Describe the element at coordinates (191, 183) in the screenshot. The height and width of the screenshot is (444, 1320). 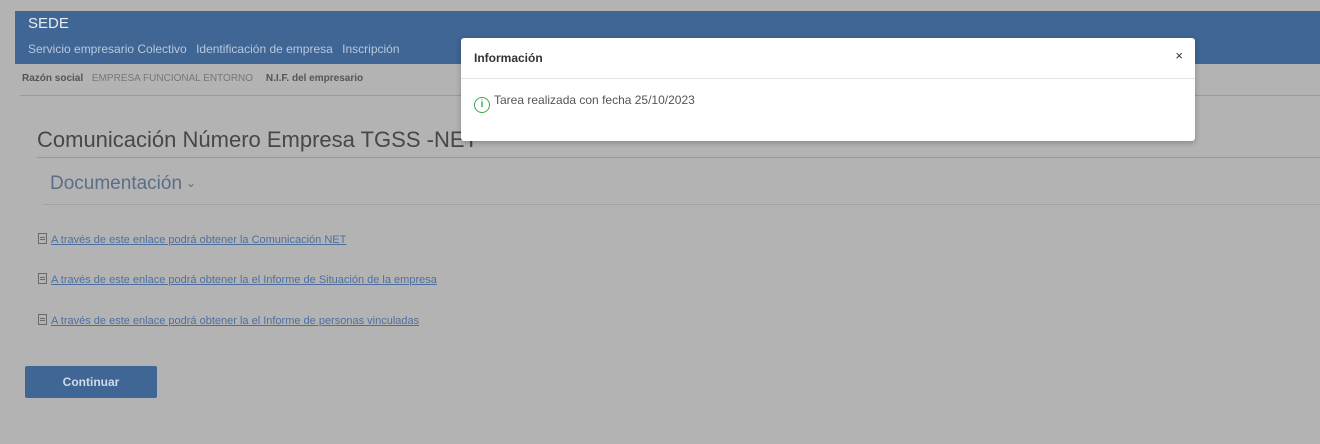
I see `chevron-down-icon: ⌄` at that location.